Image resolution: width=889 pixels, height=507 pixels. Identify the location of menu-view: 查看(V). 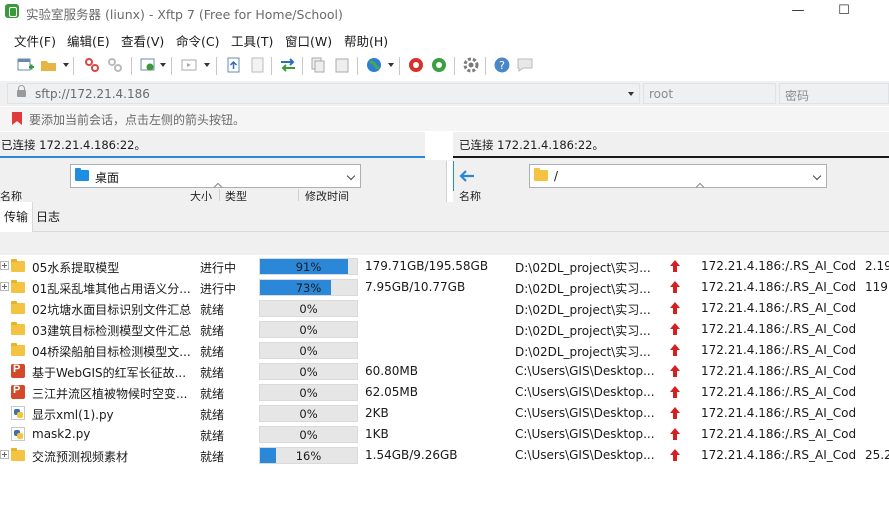
(142, 40).